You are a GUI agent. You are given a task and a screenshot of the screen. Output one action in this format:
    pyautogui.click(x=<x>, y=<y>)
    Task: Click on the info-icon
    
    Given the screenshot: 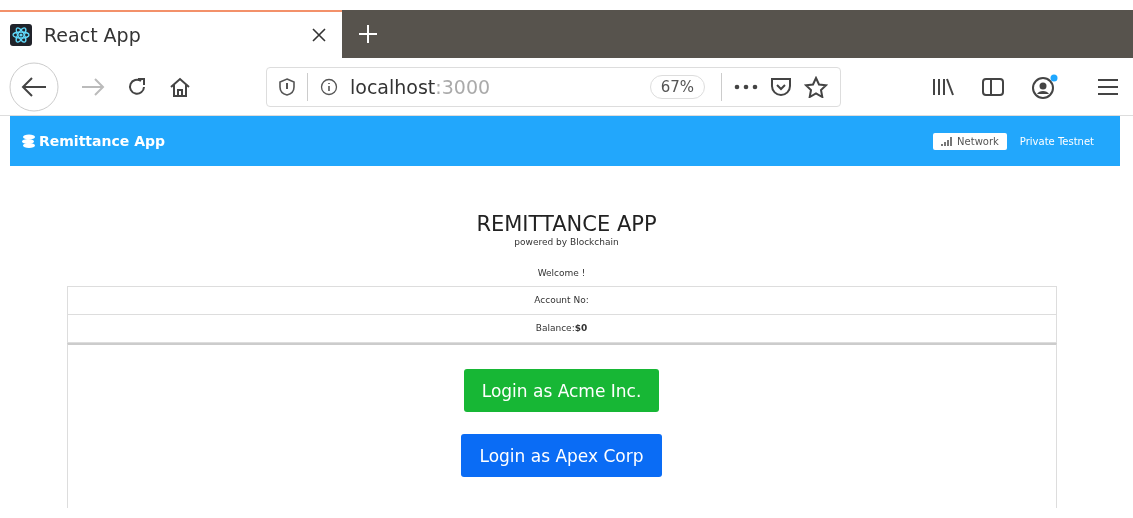 What is the action you would take?
    pyautogui.click(x=329, y=86)
    